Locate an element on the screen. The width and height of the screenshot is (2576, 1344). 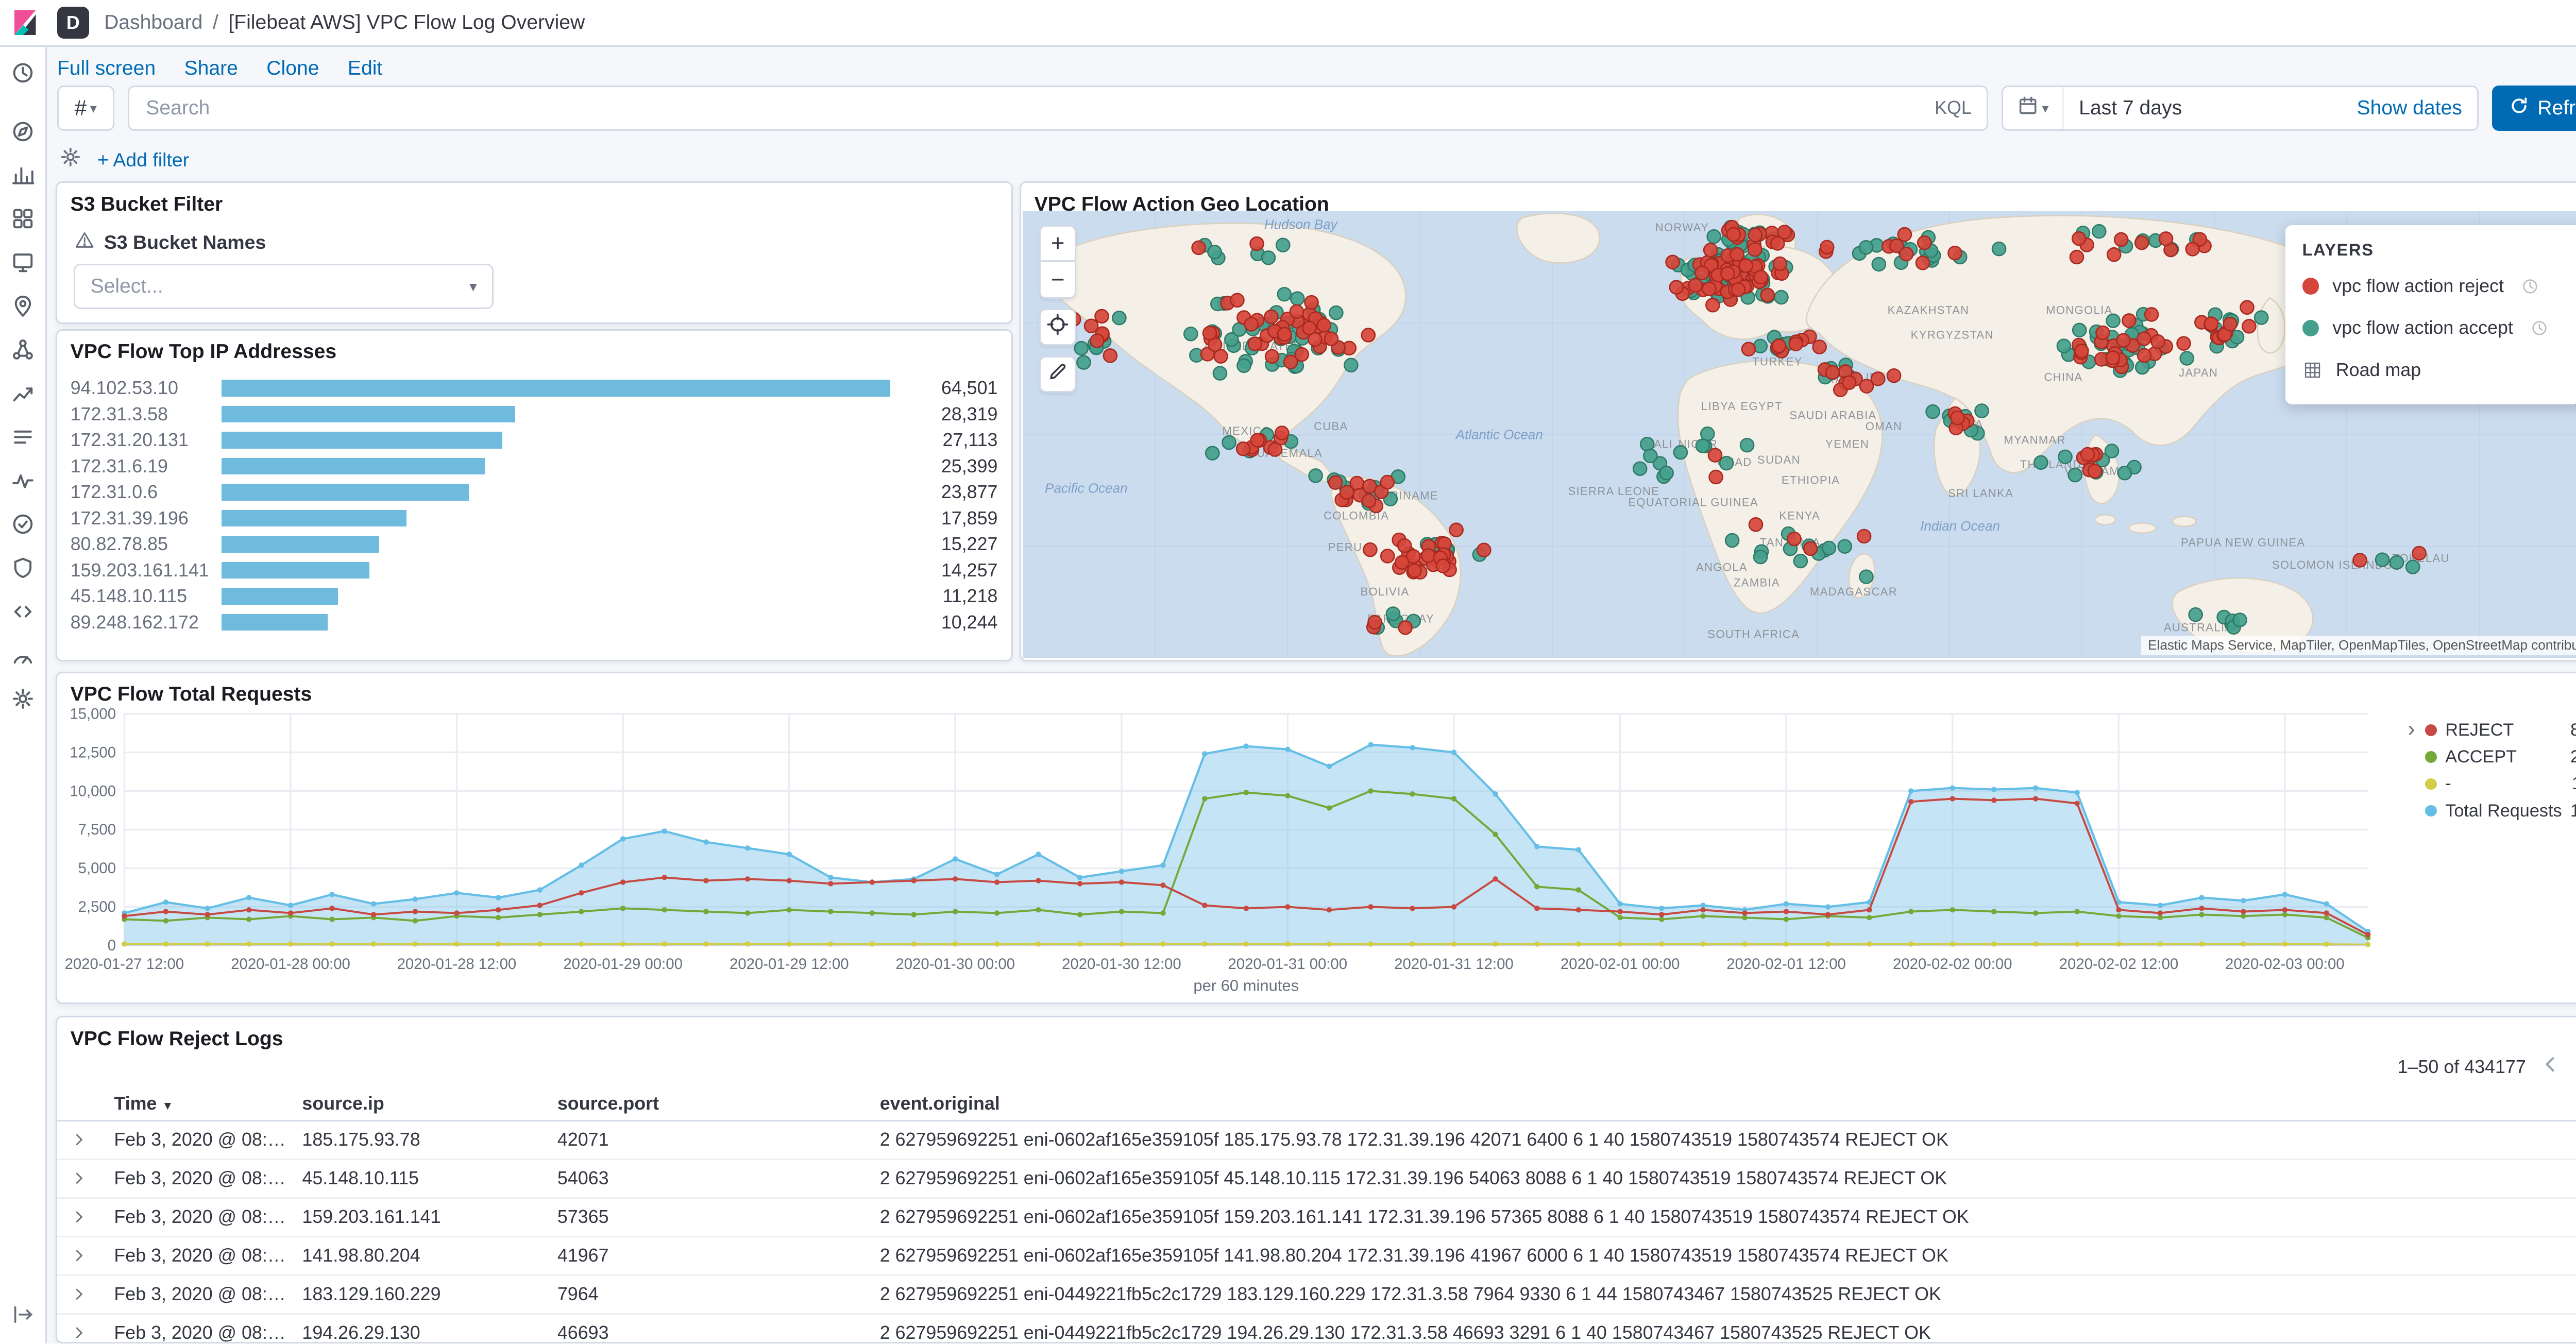
zoom-out-button: − is located at coordinates (1058, 280).